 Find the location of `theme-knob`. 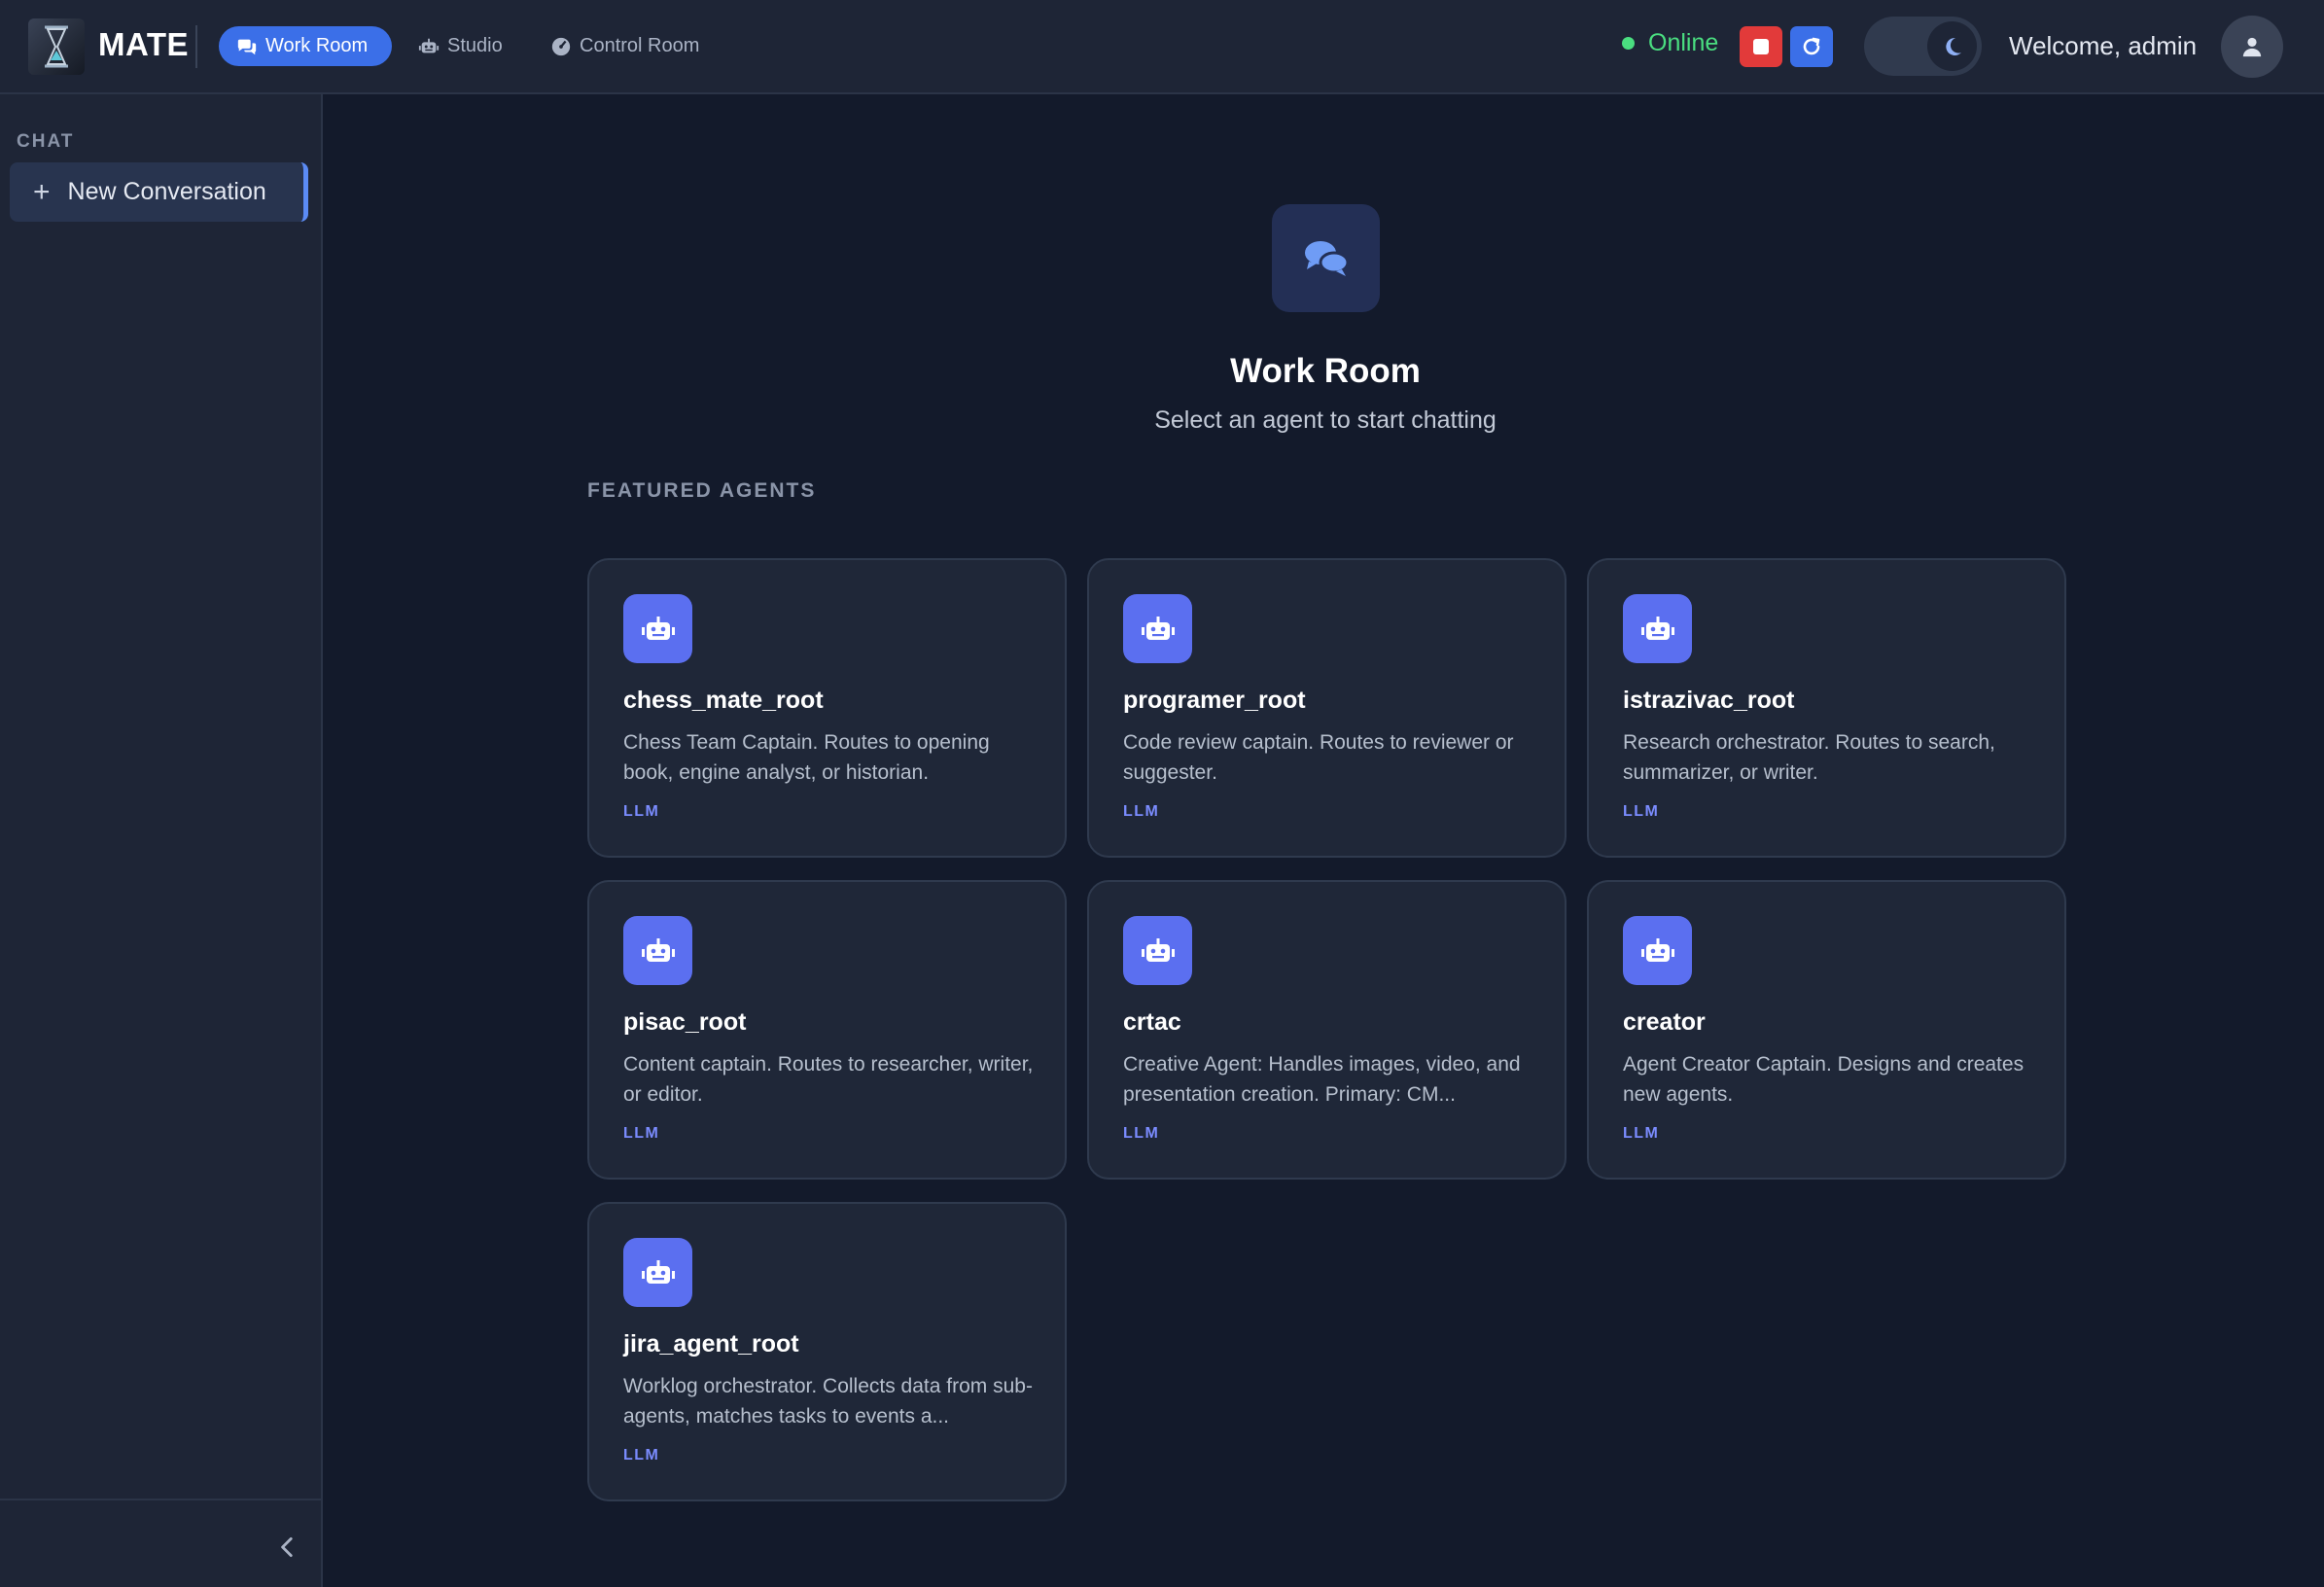

theme-knob is located at coordinates (1952, 46).